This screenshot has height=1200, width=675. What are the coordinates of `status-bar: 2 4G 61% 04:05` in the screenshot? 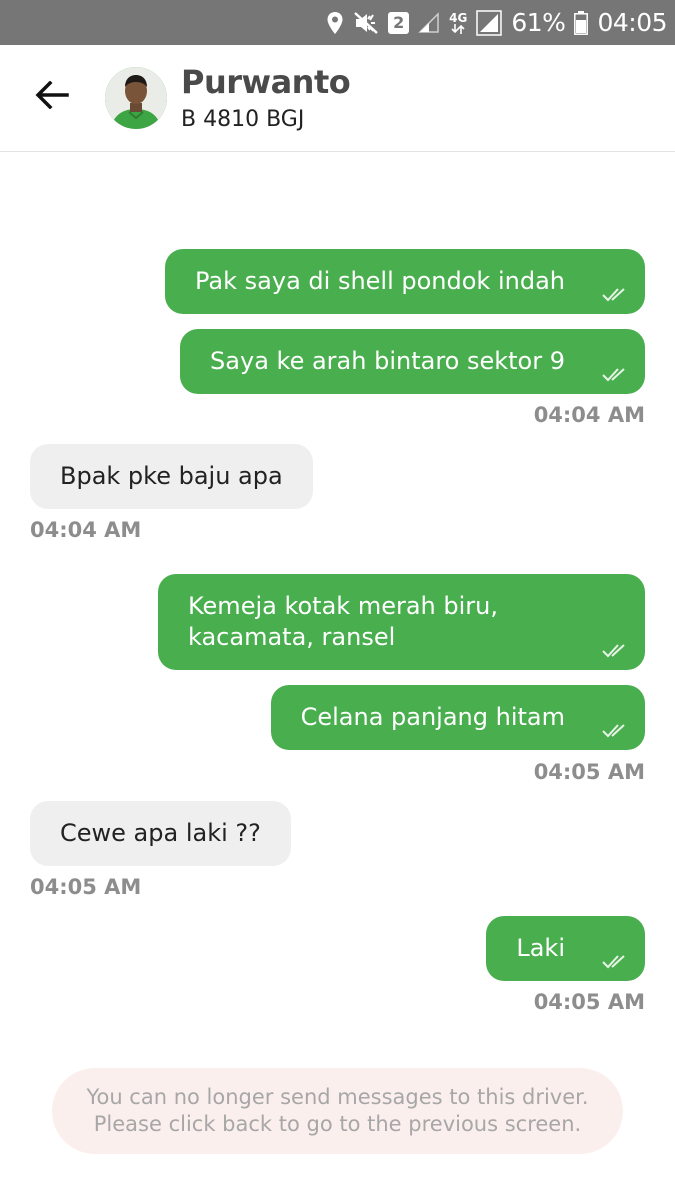 It's located at (337, 22).